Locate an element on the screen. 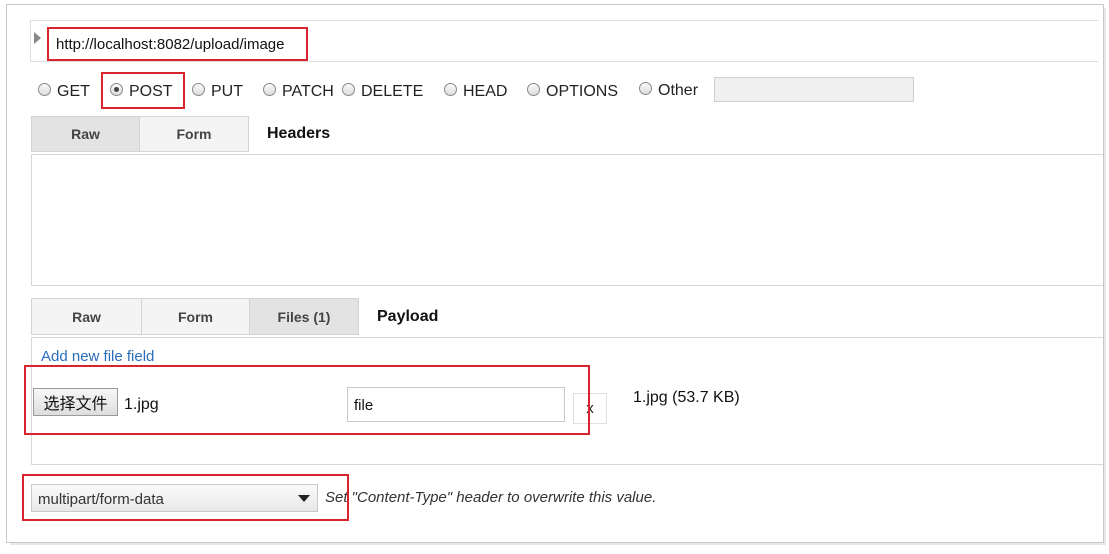  payload-tab-files: Files (1) is located at coordinates (304, 316).